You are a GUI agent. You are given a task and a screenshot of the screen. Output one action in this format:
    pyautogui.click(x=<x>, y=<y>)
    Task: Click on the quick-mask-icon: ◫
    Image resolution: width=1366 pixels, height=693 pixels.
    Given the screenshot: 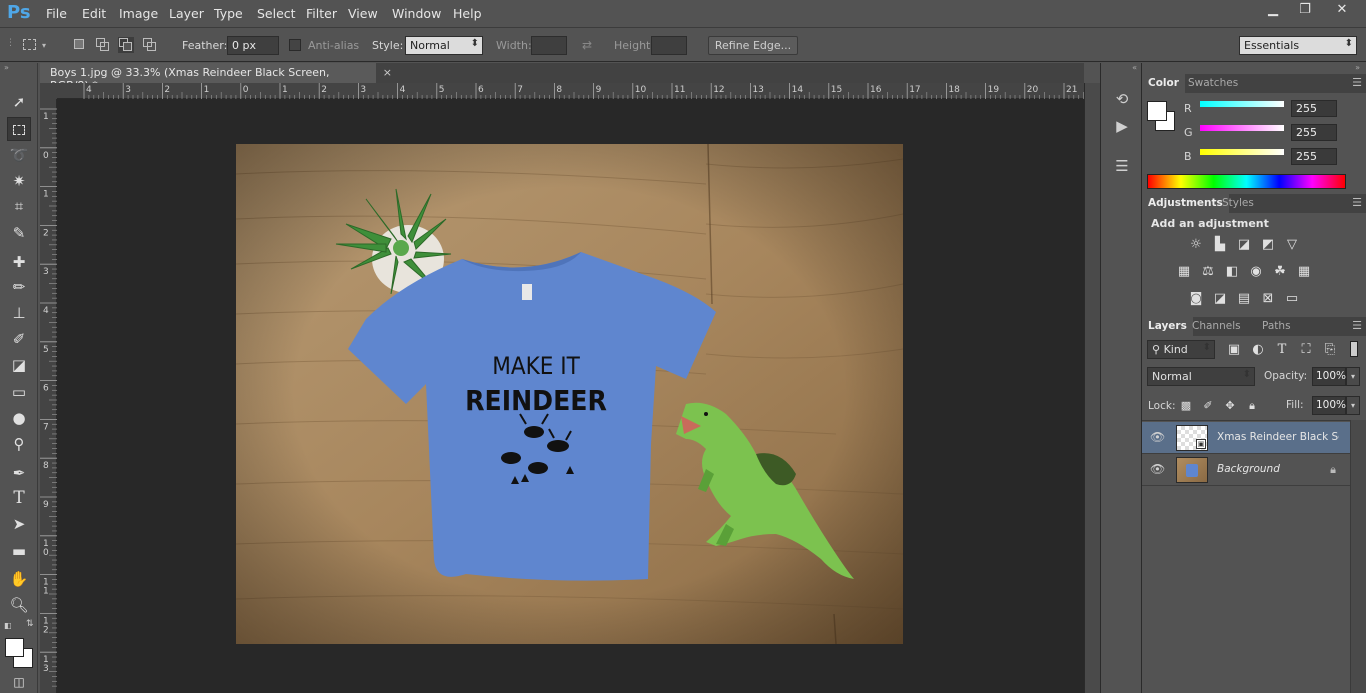 What is the action you would take?
    pyautogui.click(x=19, y=681)
    